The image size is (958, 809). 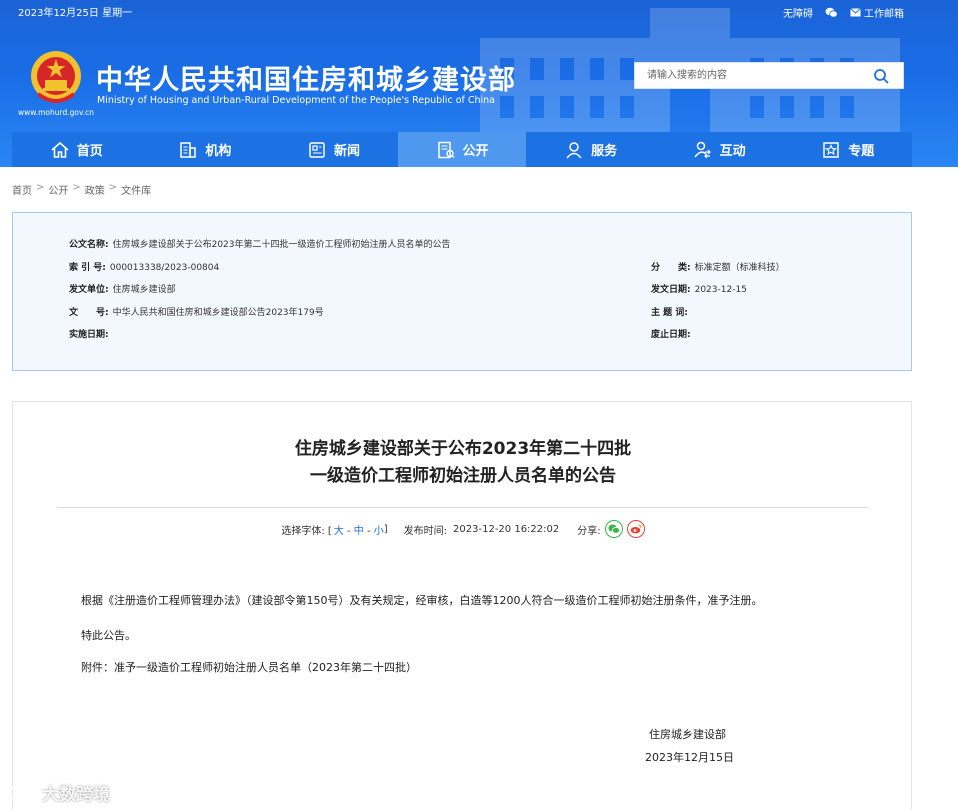 I want to click on info-label: 发文日期:, so click(x=671, y=290).